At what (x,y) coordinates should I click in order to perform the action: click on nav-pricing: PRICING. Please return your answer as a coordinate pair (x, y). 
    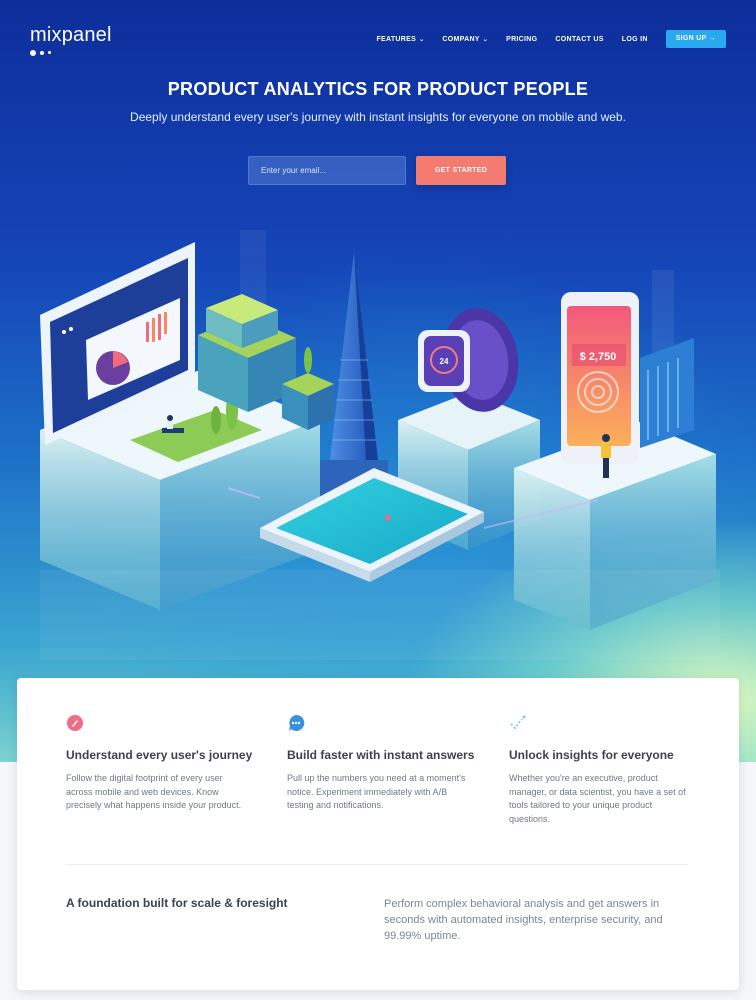
    Looking at the image, I should click on (521, 39).